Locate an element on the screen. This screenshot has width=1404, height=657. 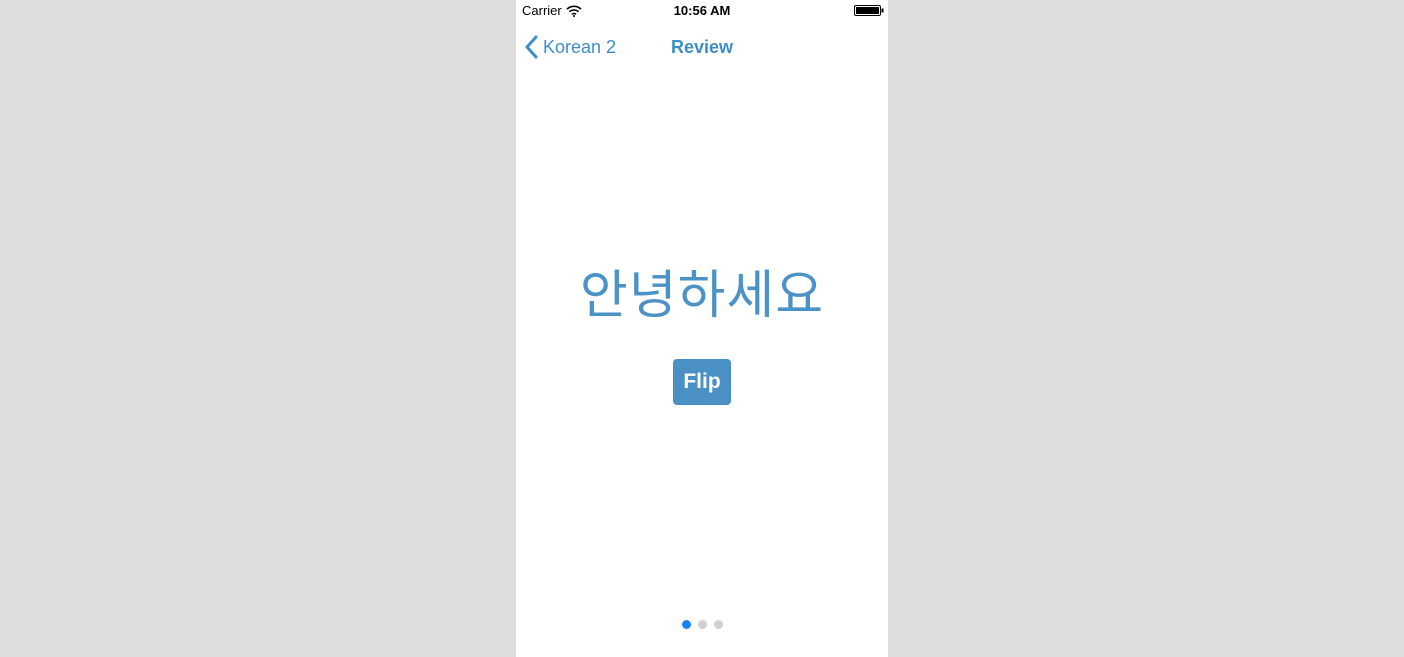
back-button: Korean 2 is located at coordinates (570, 47).